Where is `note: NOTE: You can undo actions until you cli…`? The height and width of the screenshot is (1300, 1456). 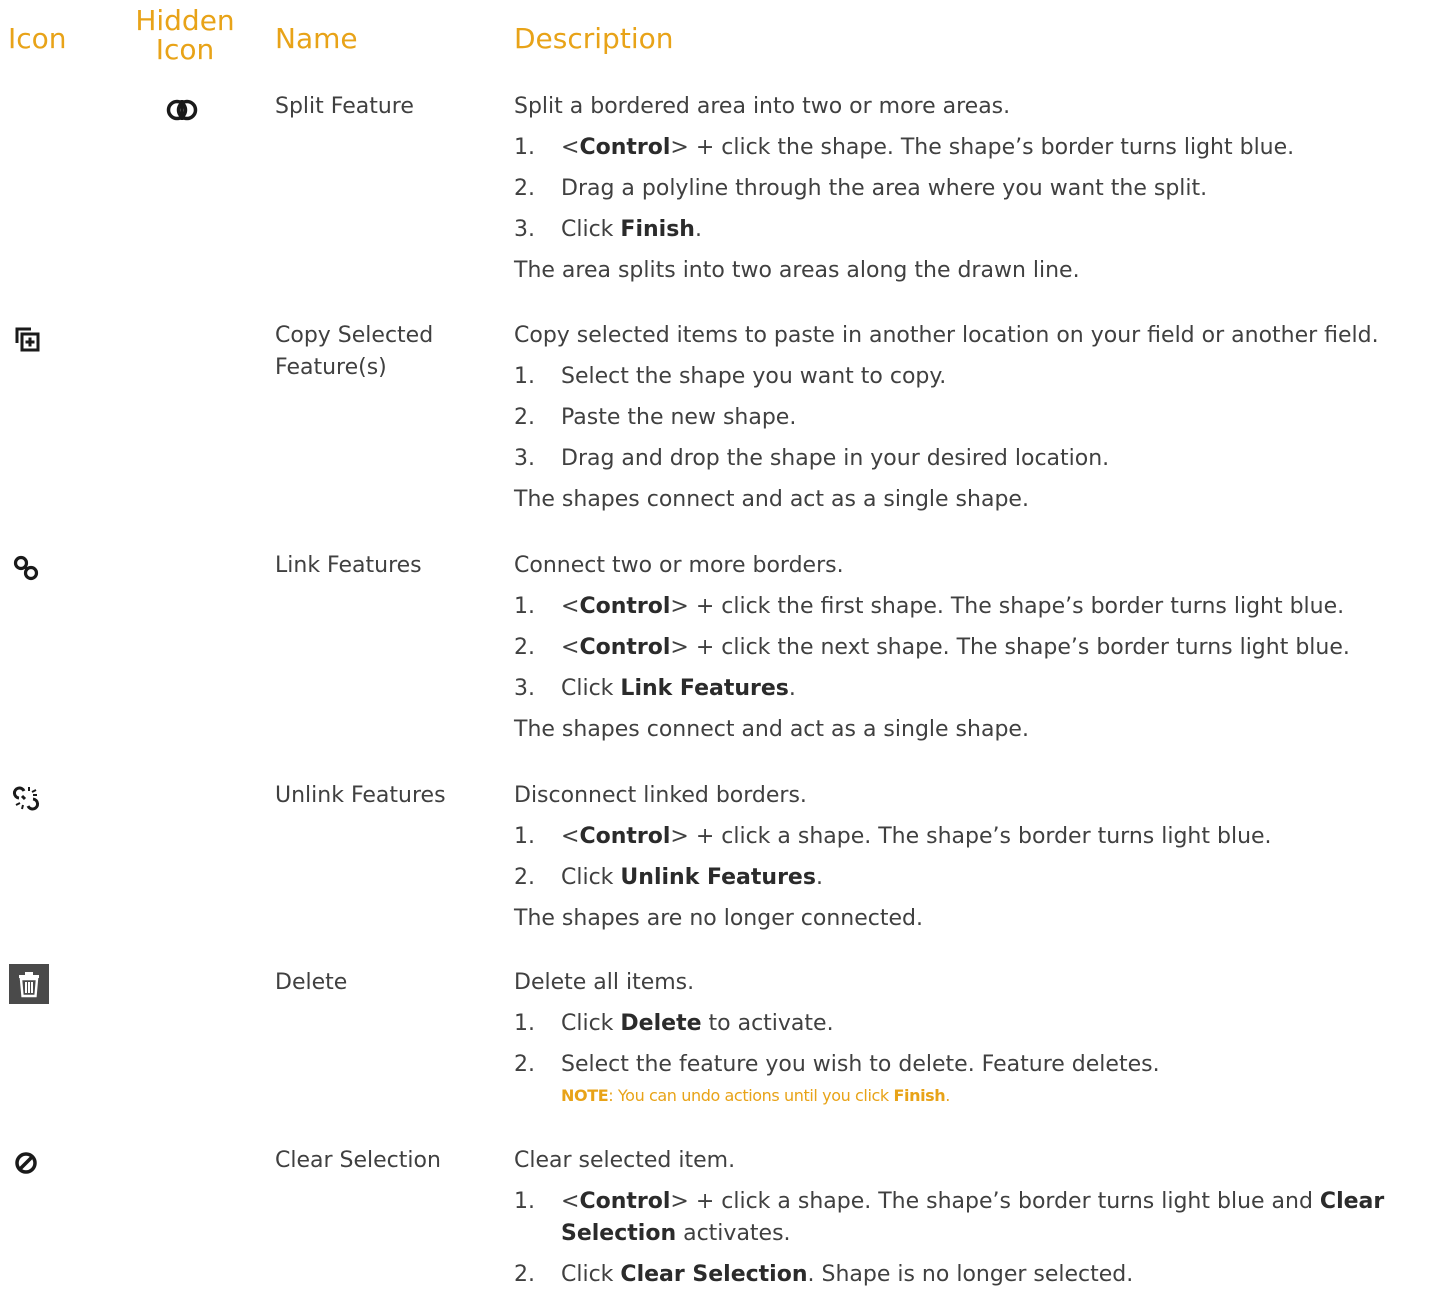 note: NOTE: You can undo actions until you cli… is located at coordinates (755, 1095).